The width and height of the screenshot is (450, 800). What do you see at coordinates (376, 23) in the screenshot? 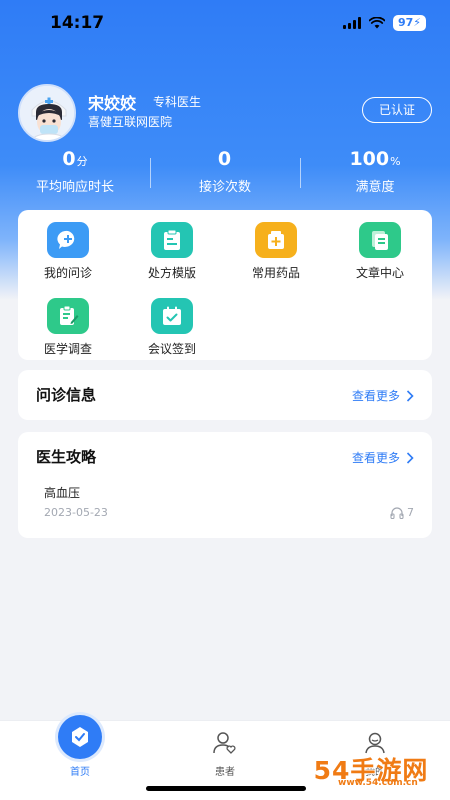
I see `wifi-icon` at bounding box center [376, 23].